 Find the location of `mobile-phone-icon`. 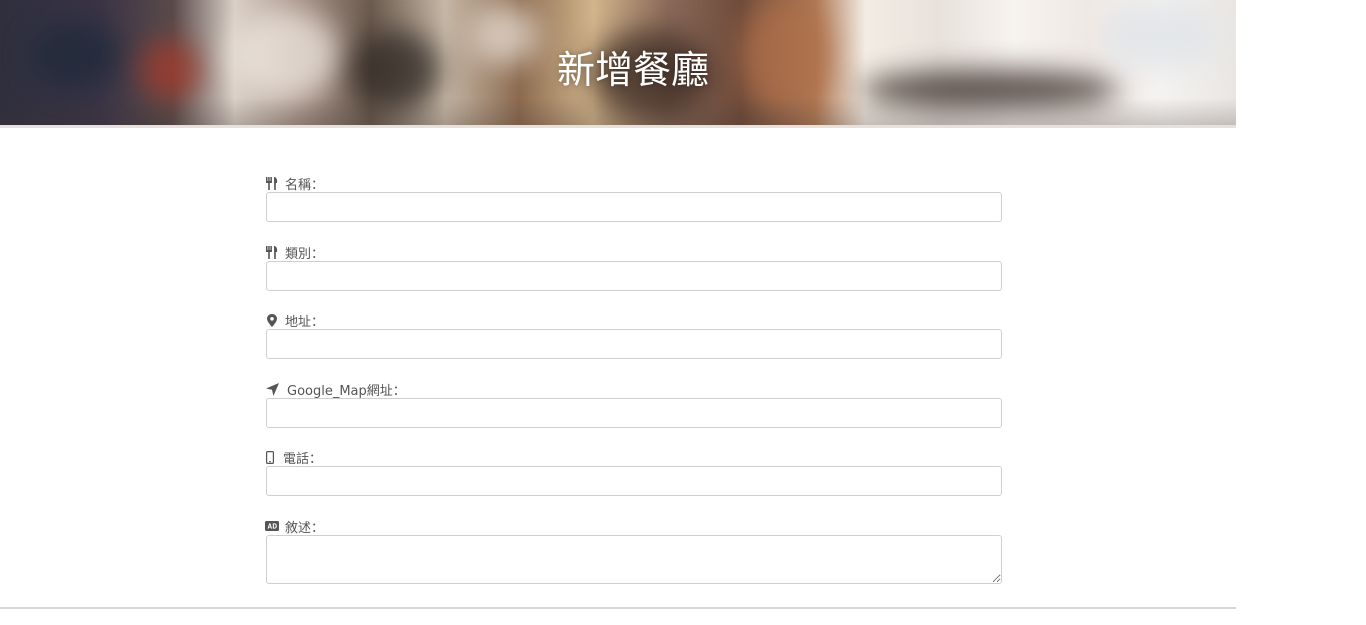

mobile-phone-icon is located at coordinates (270, 457).